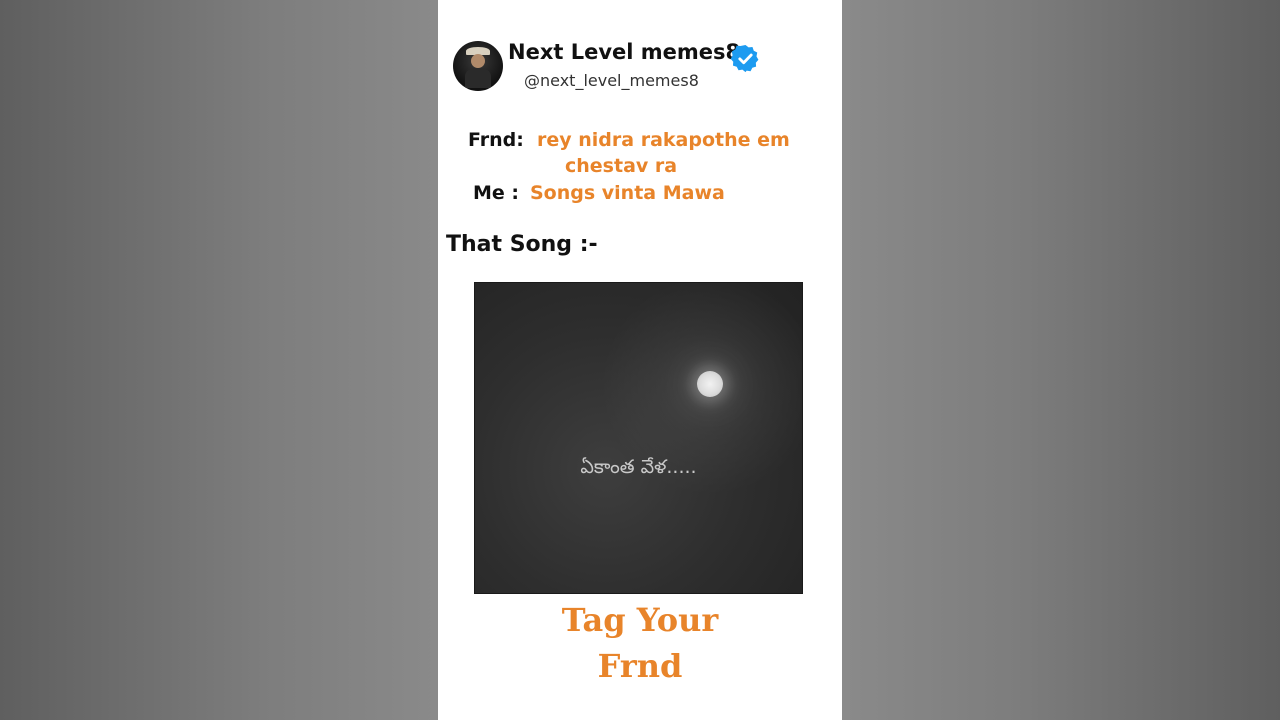 The image size is (1280, 720). I want to click on me-label: Me :, so click(496, 193).